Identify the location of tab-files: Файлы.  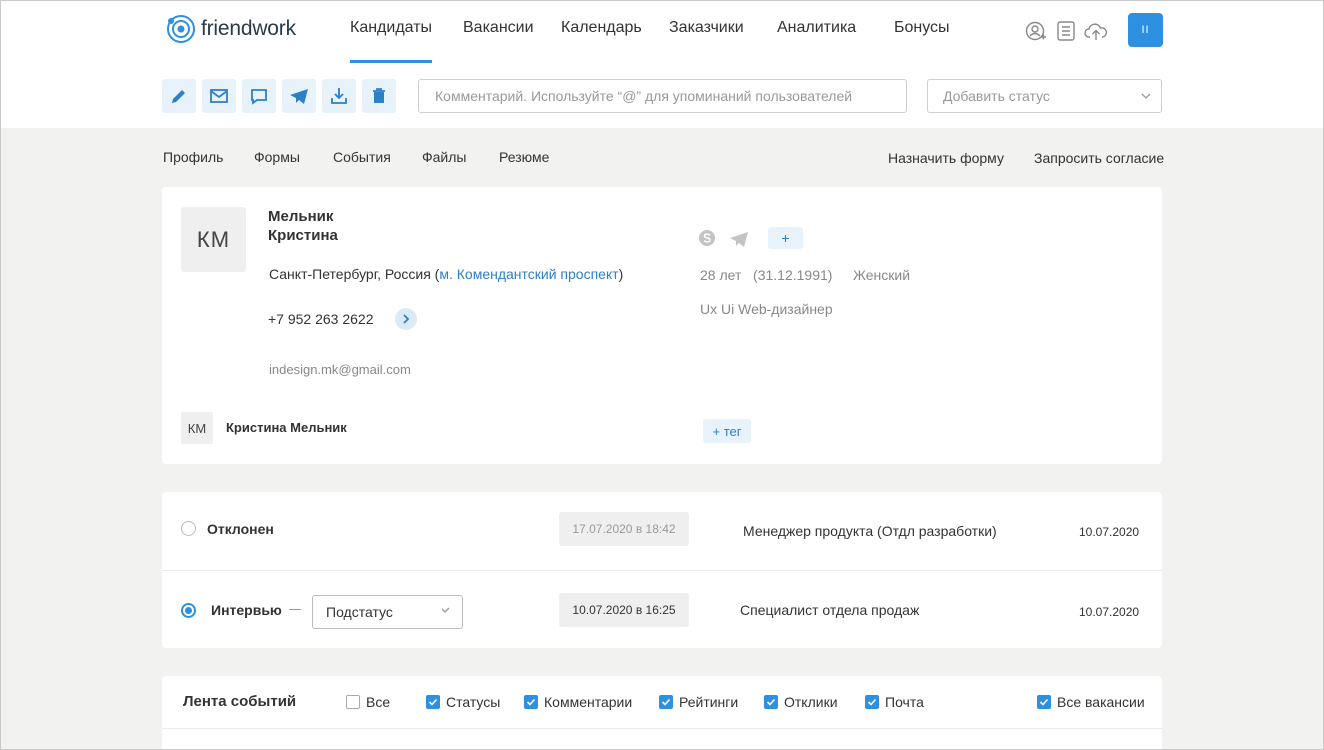
(444, 157).